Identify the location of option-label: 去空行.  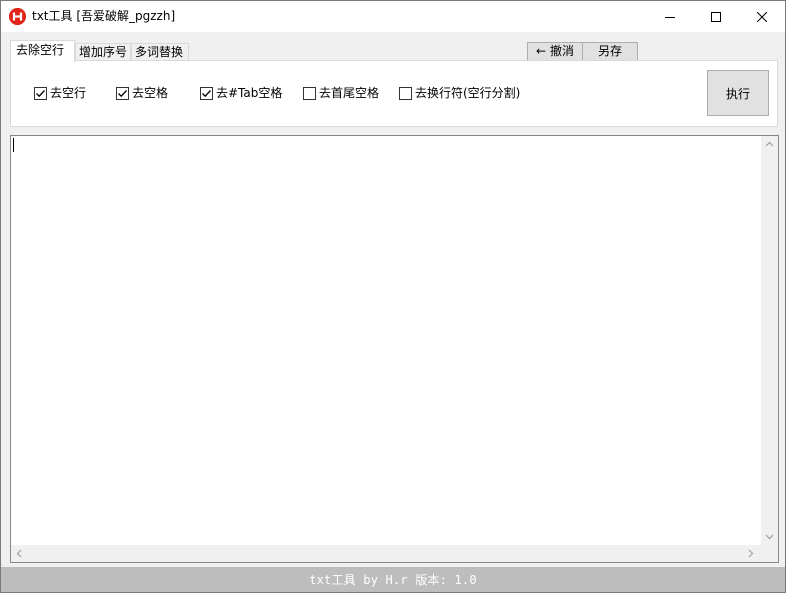
(68, 92).